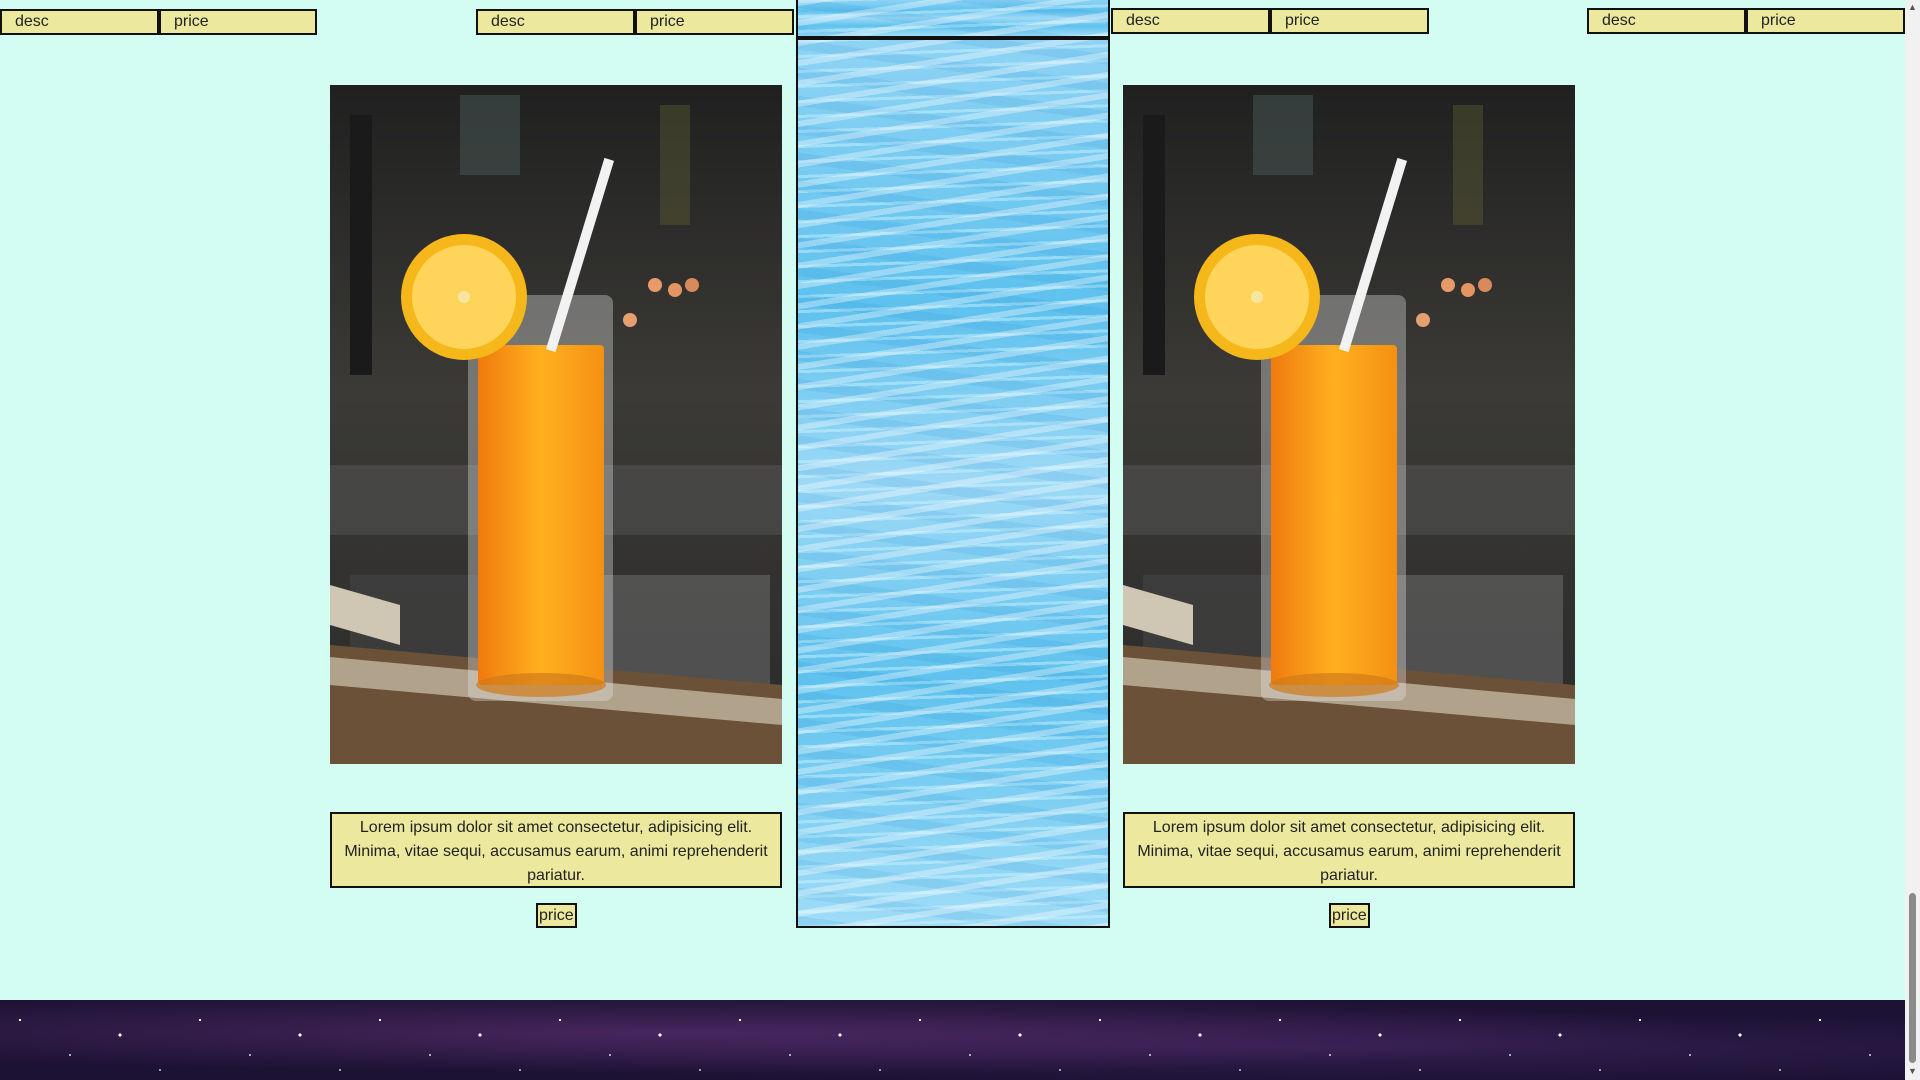 The height and width of the screenshot is (1080, 1920). What do you see at coordinates (1912, 978) in the screenshot?
I see `scroll-thumb` at bounding box center [1912, 978].